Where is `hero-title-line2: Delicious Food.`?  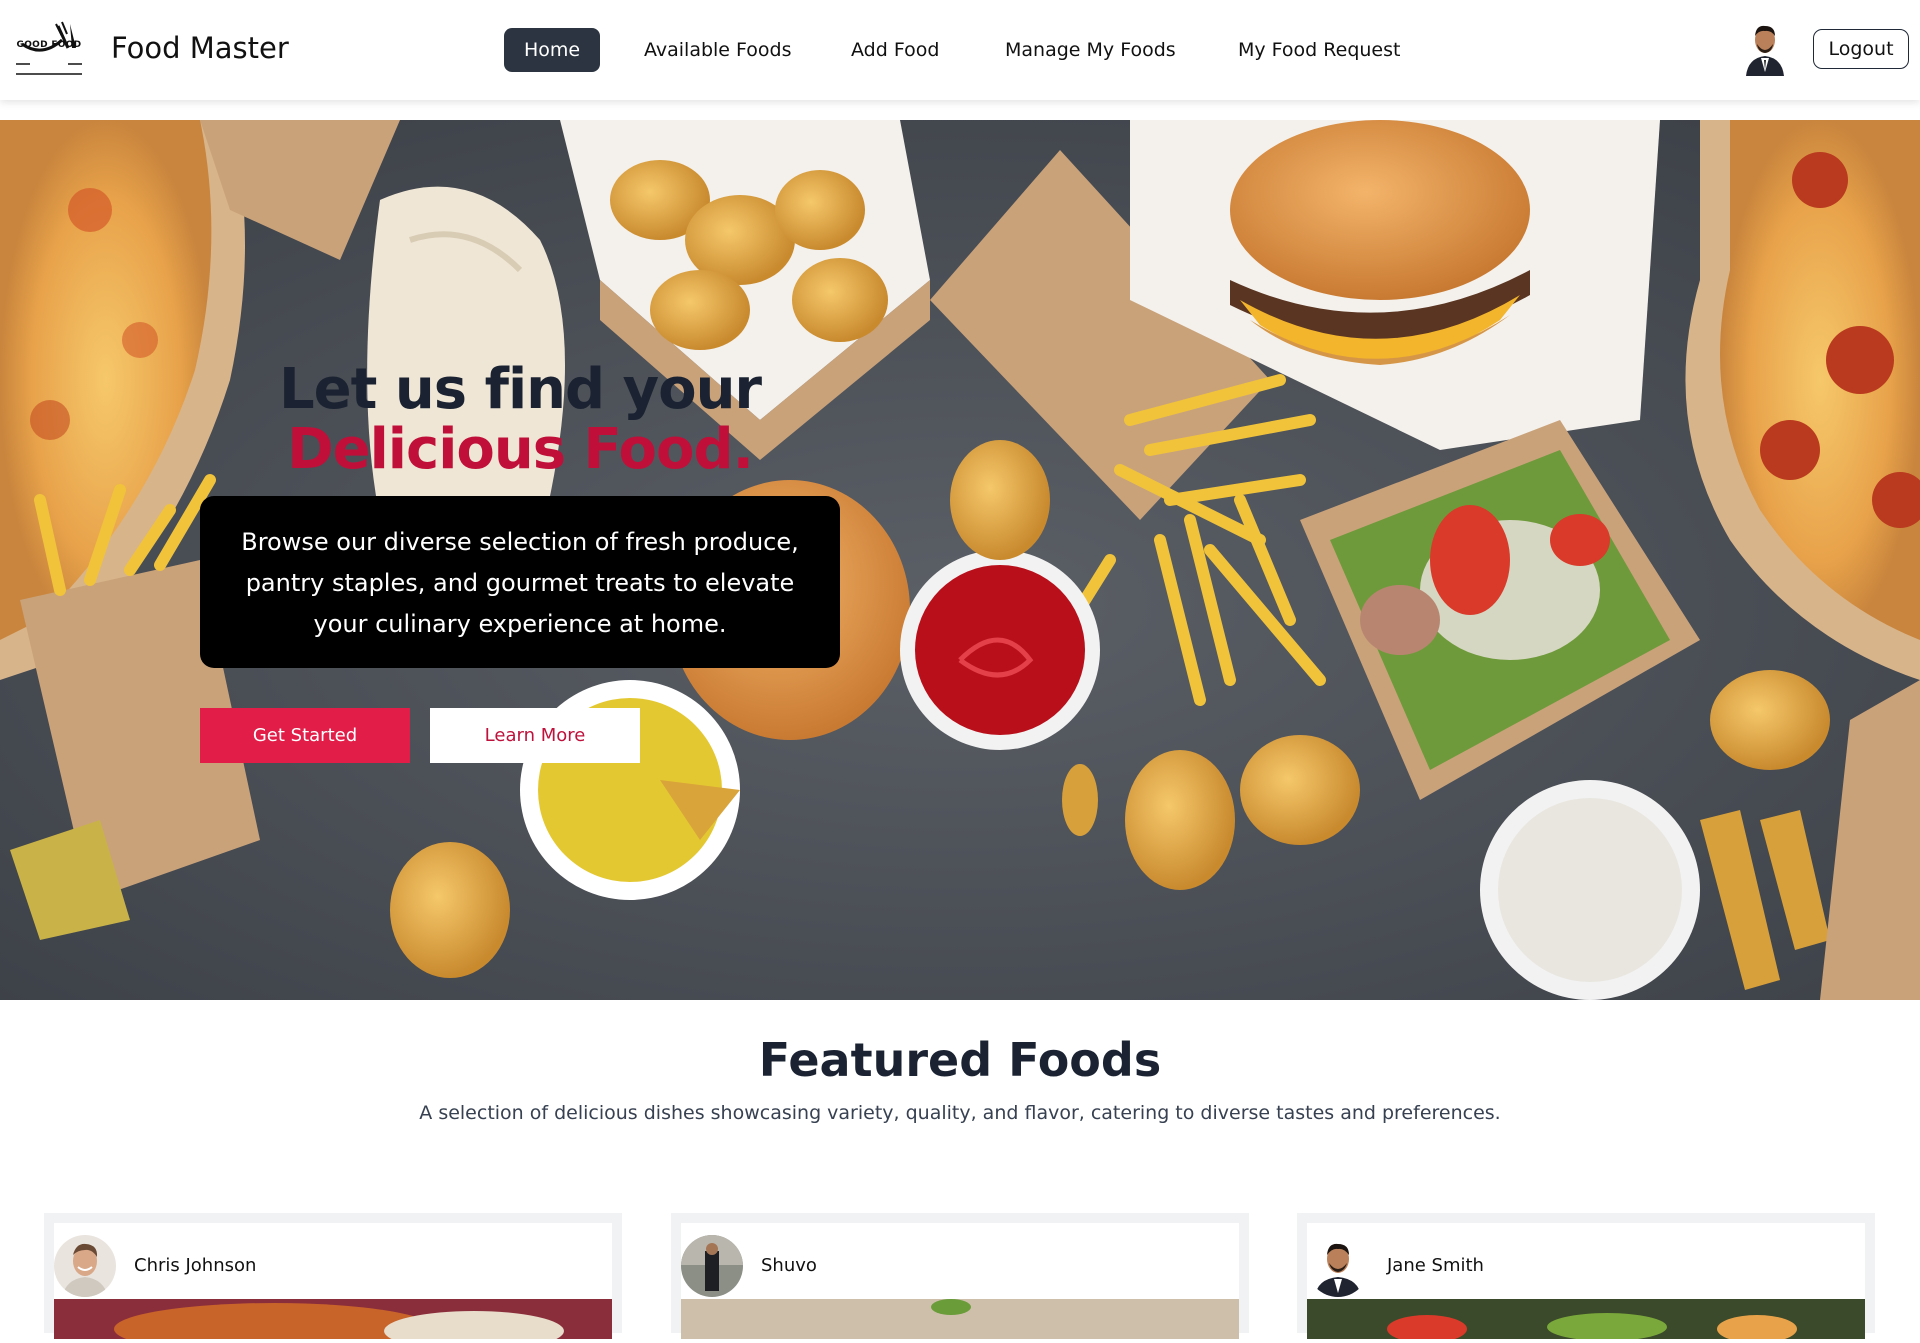
hero-title-line2: Delicious Food. is located at coordinates (520, 449).